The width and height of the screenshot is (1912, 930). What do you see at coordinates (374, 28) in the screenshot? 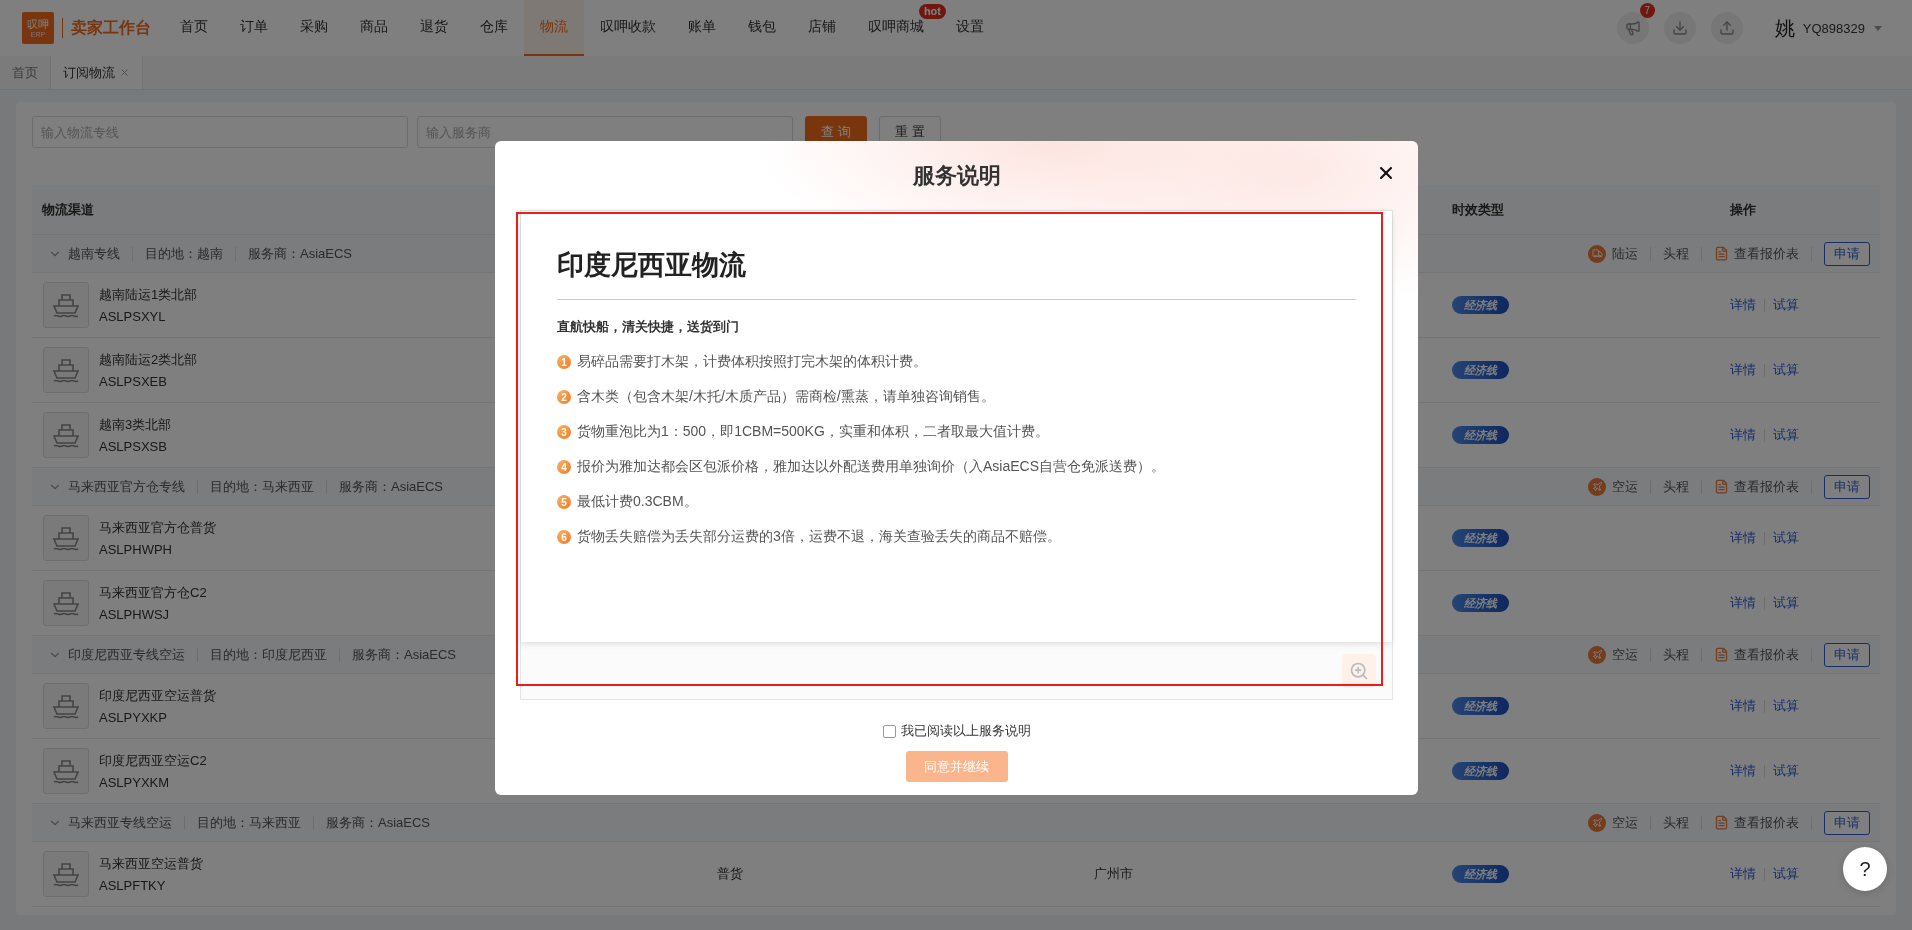
I see `nav-item: 商品` at bounding box center [374, 28].